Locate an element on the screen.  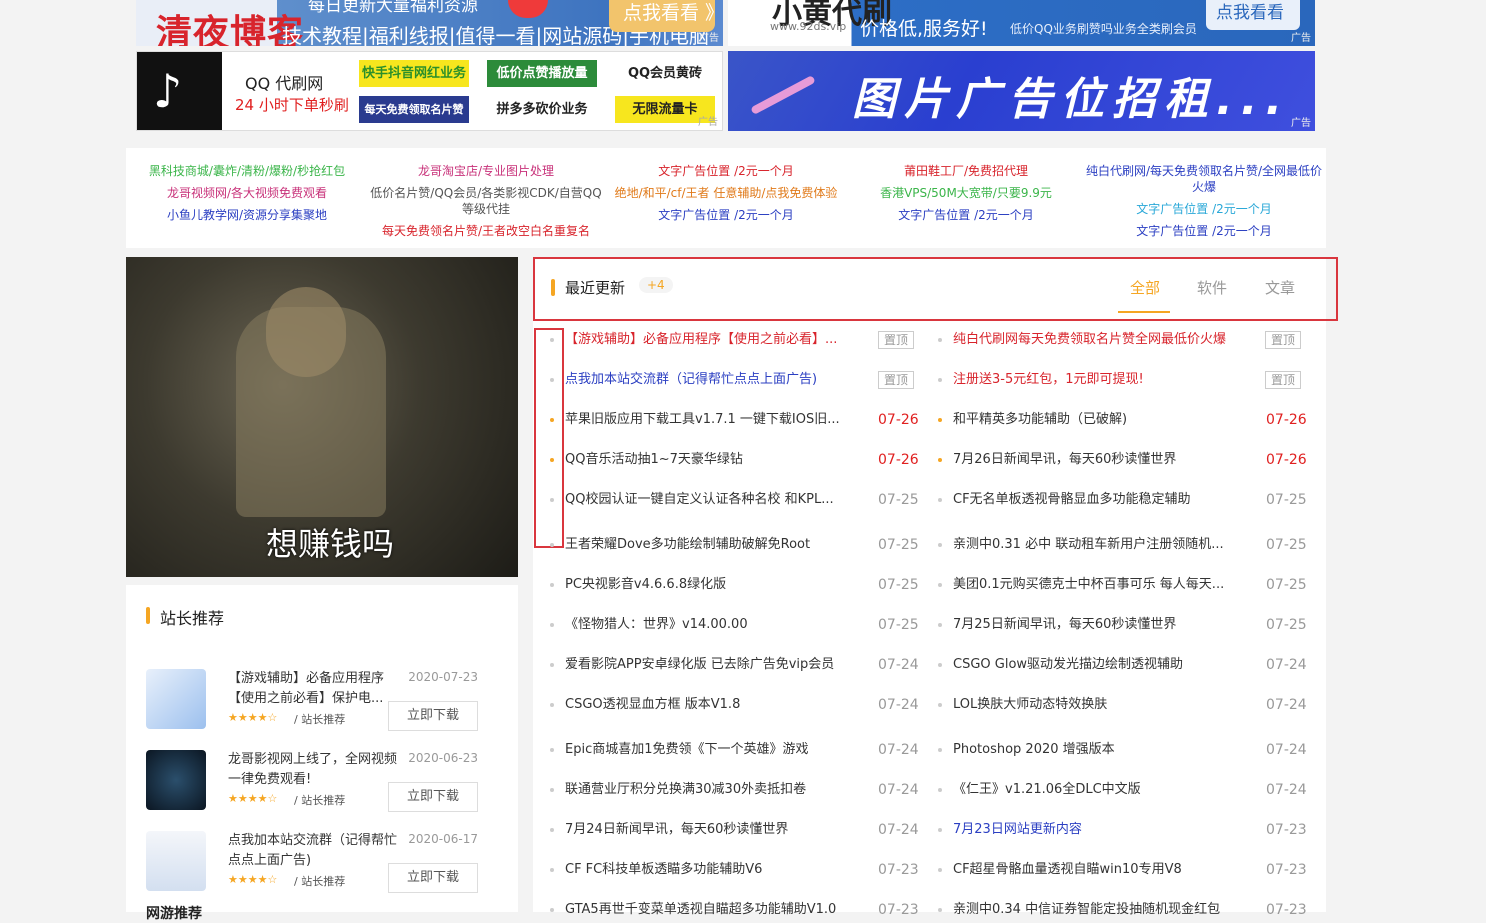
text-link: 小鱼儿教学网/资源分享集聚地 is located at coordinates (247, 215).